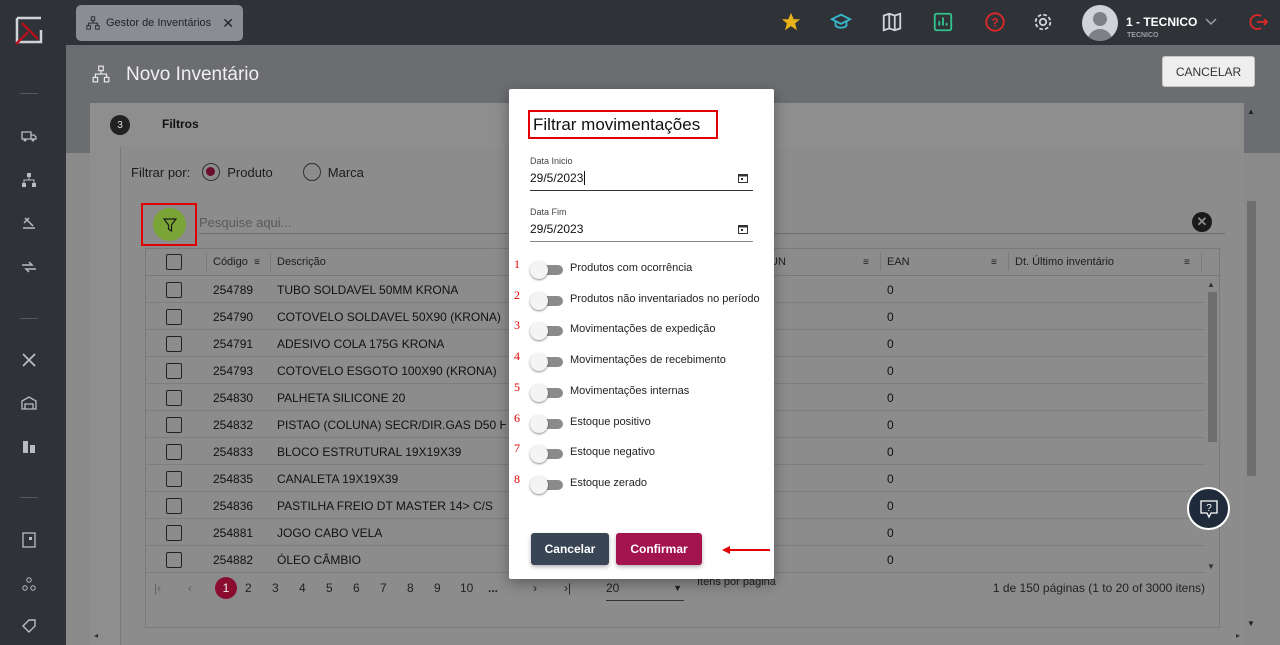  Describe the element at coordinates (629, 391) in the screenshot. I see `toggle-label: Movimentações internas` at that location.